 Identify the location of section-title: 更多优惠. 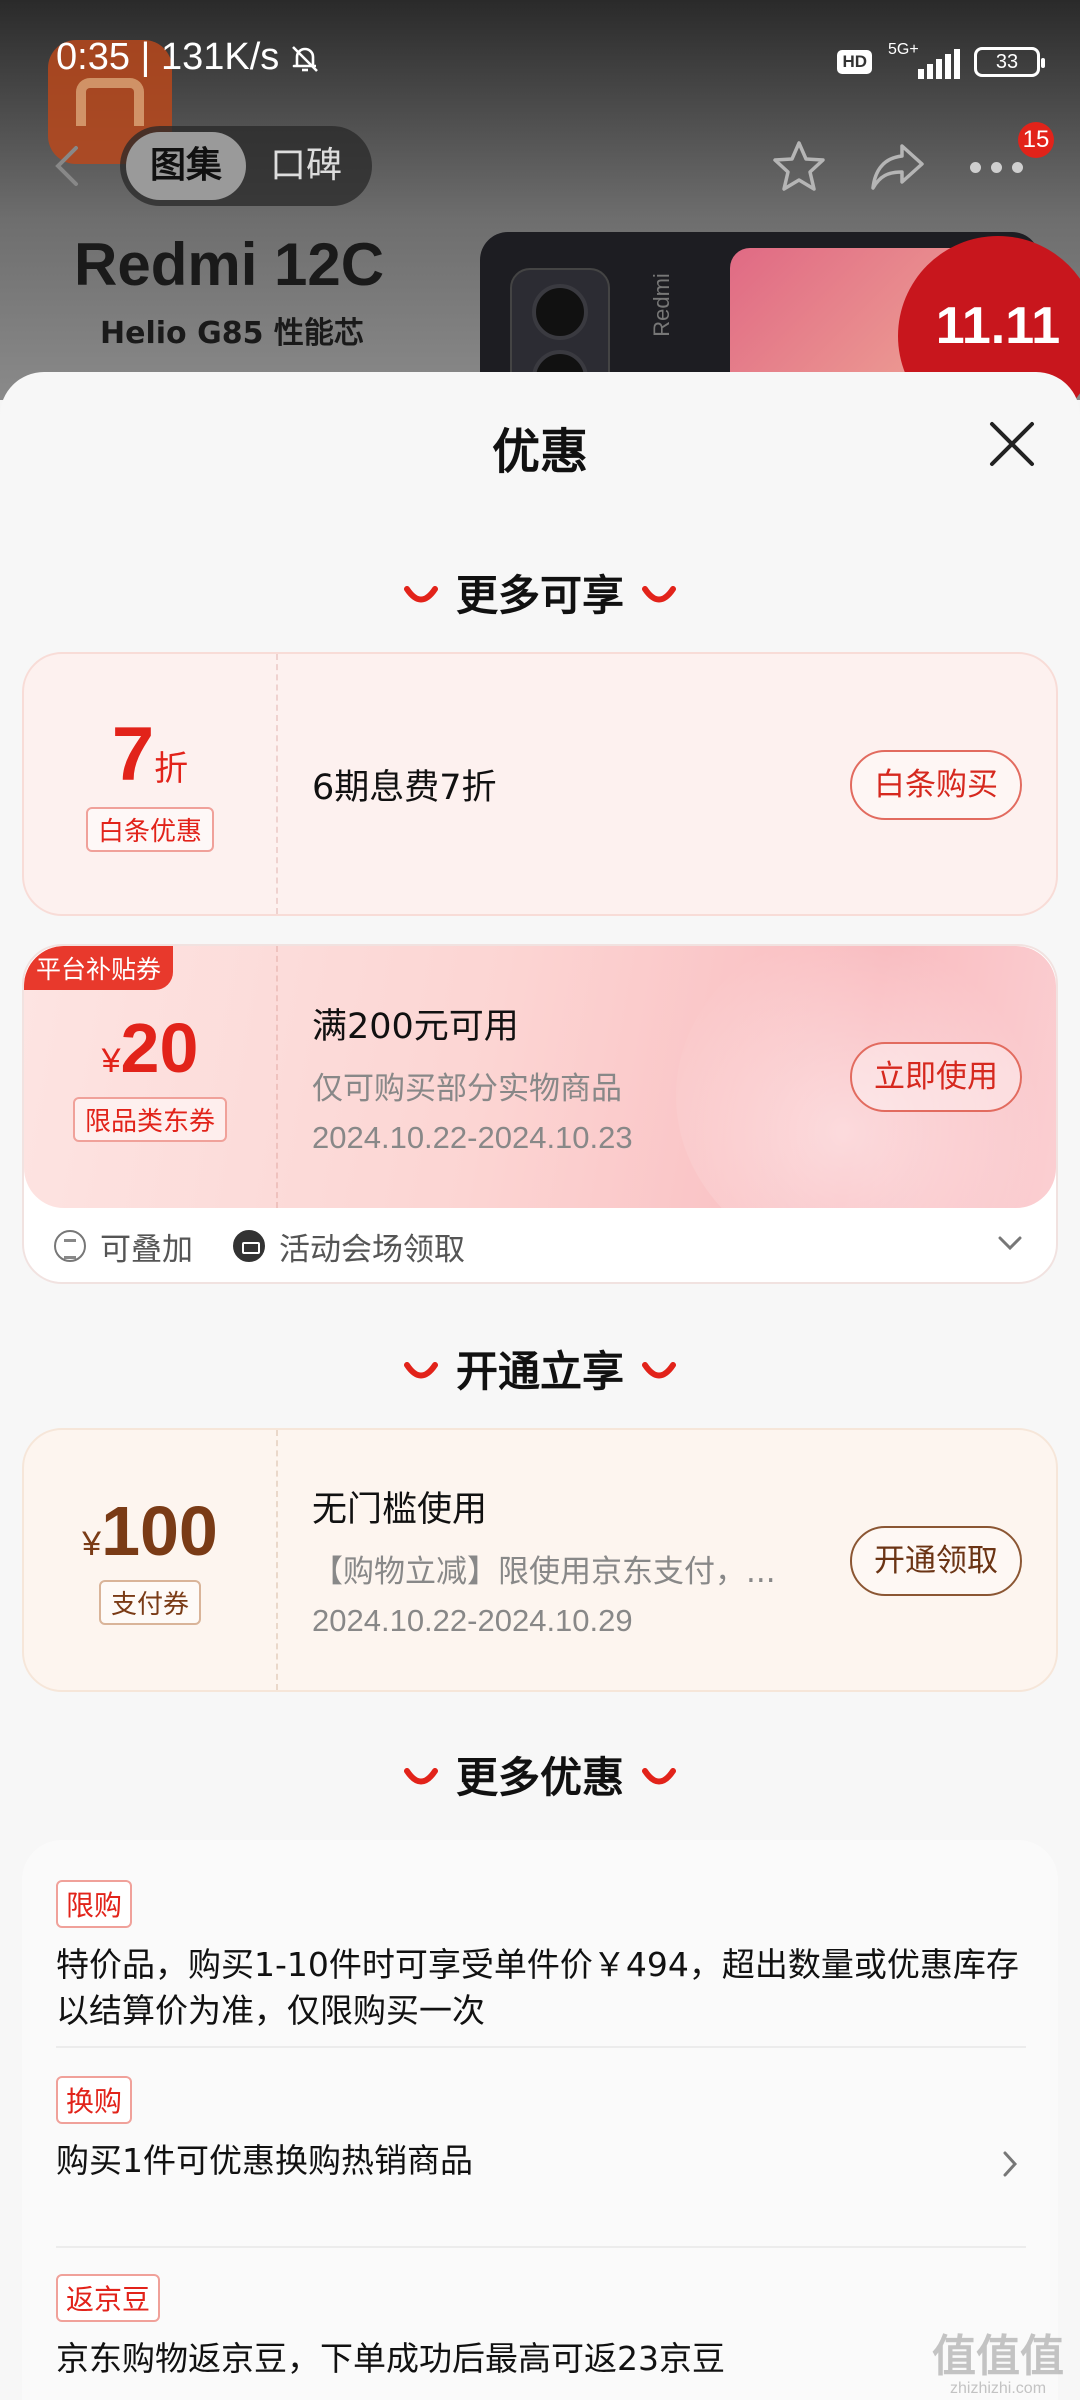
(539, 1777).